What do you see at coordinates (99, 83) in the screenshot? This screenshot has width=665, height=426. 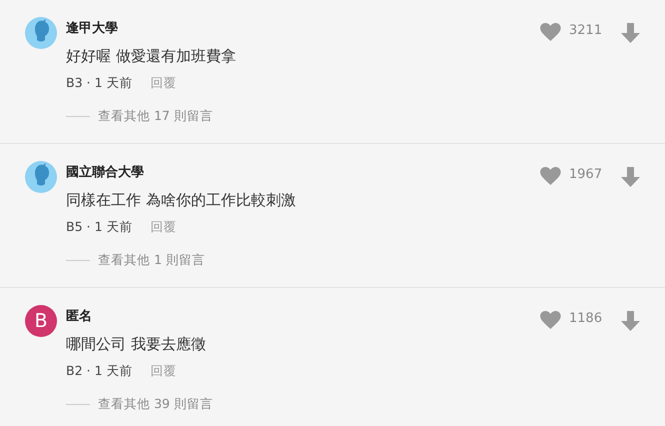 I see `floor-time: B3 · 1 天前` at bounding box center [99, 83].